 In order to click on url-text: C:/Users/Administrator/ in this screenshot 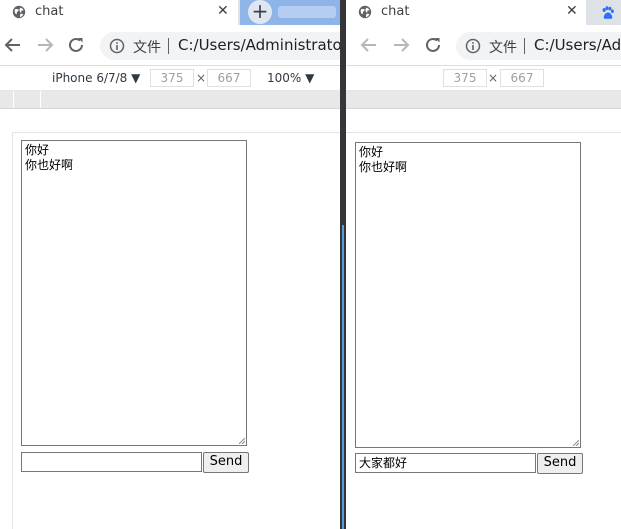, I will do `click(259, 45)`.